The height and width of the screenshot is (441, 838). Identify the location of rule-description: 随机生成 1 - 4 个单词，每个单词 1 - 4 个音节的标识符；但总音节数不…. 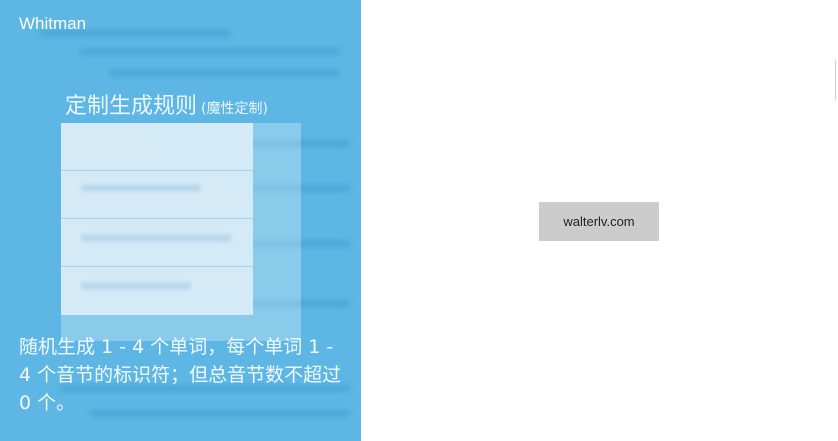
(180, 375).